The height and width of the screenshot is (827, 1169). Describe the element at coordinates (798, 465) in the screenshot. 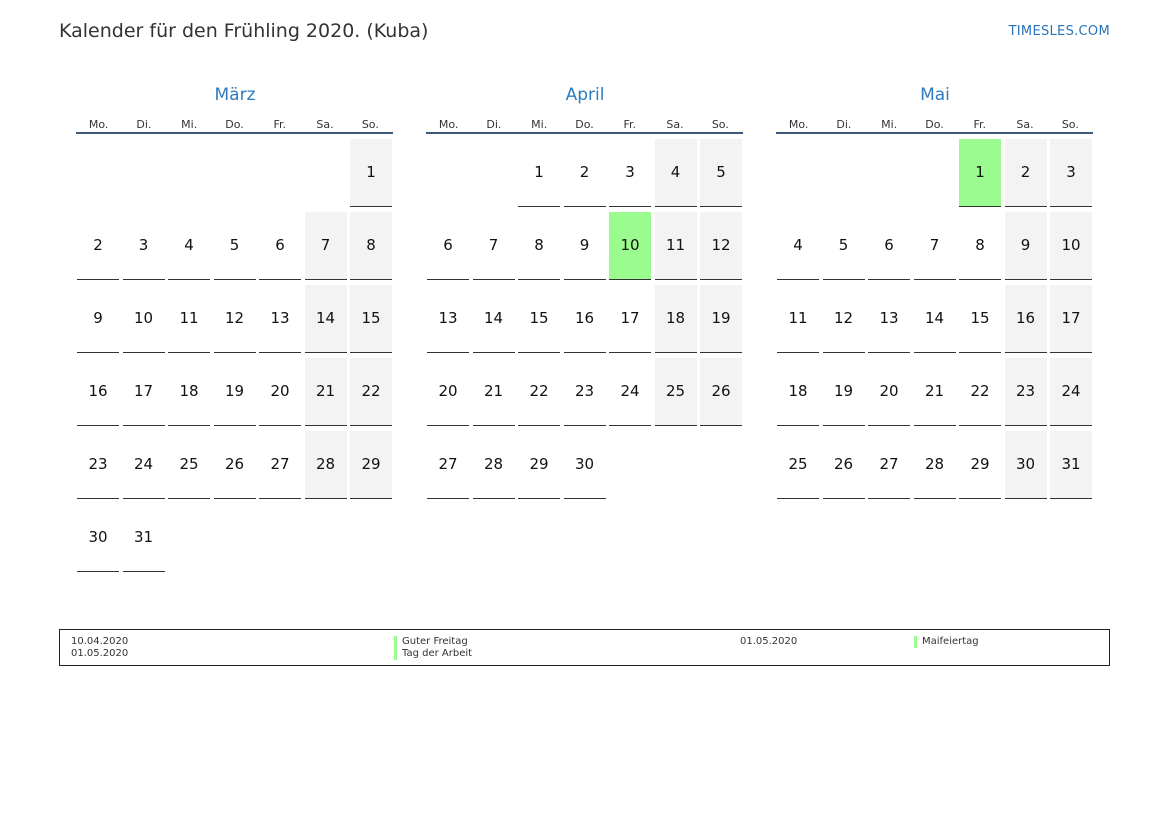

I see `calendar-day: 25` at that location.